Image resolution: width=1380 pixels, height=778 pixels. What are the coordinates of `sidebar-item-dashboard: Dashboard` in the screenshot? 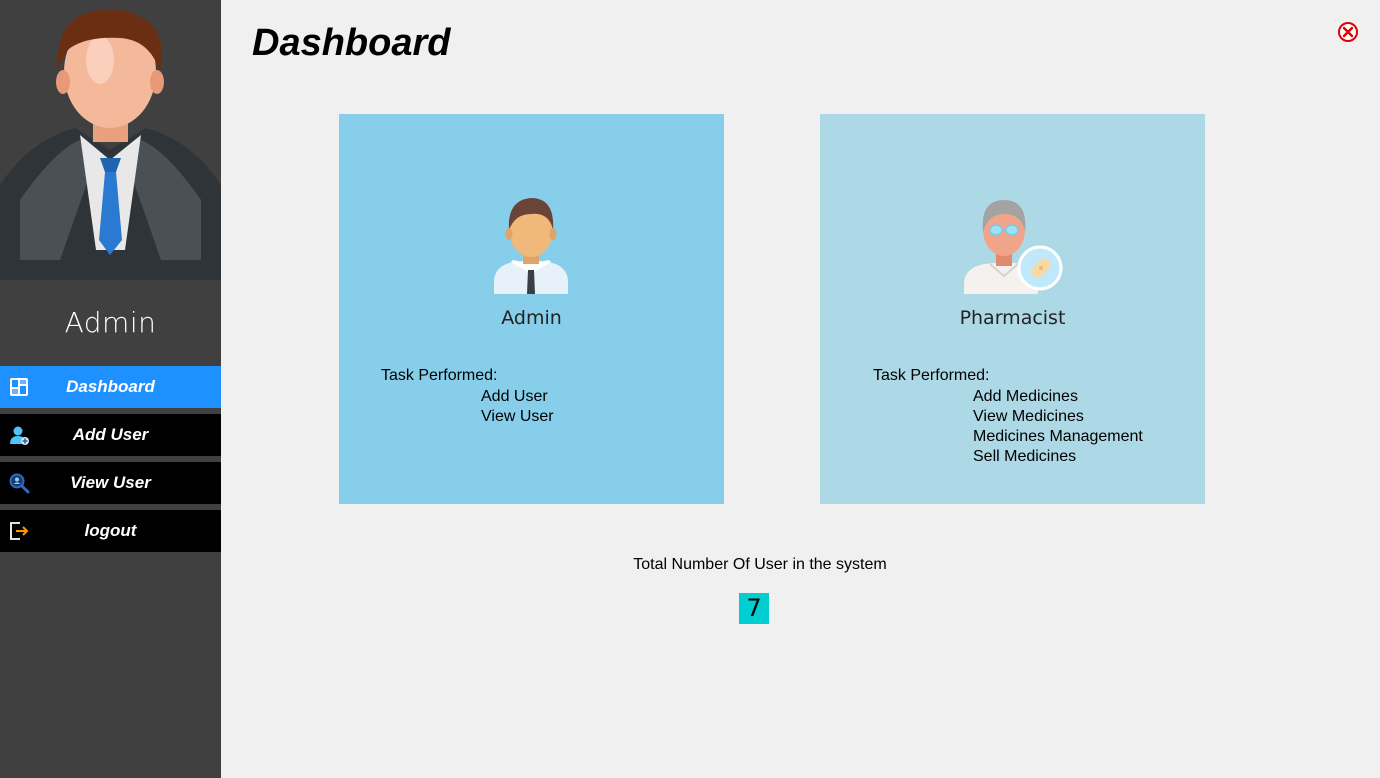 It's located at (110, 387).